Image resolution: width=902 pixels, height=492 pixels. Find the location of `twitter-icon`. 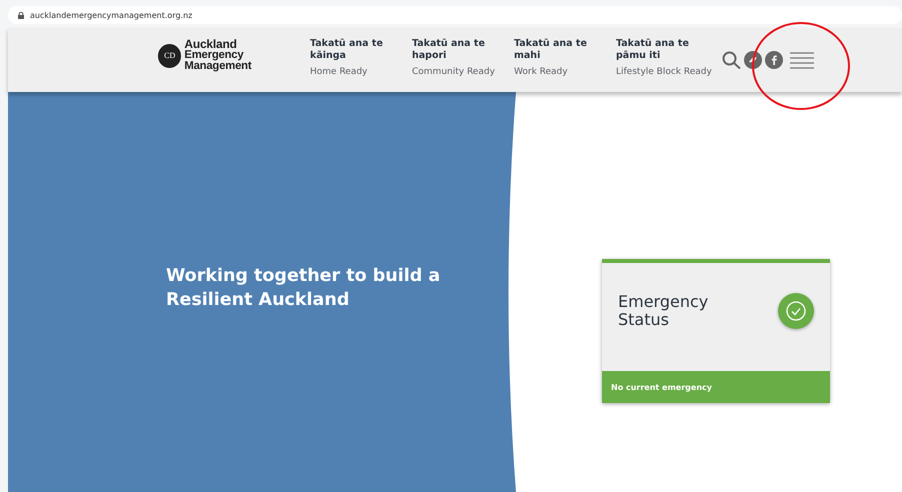

twitter-icon is located at coordinates (753, 60).